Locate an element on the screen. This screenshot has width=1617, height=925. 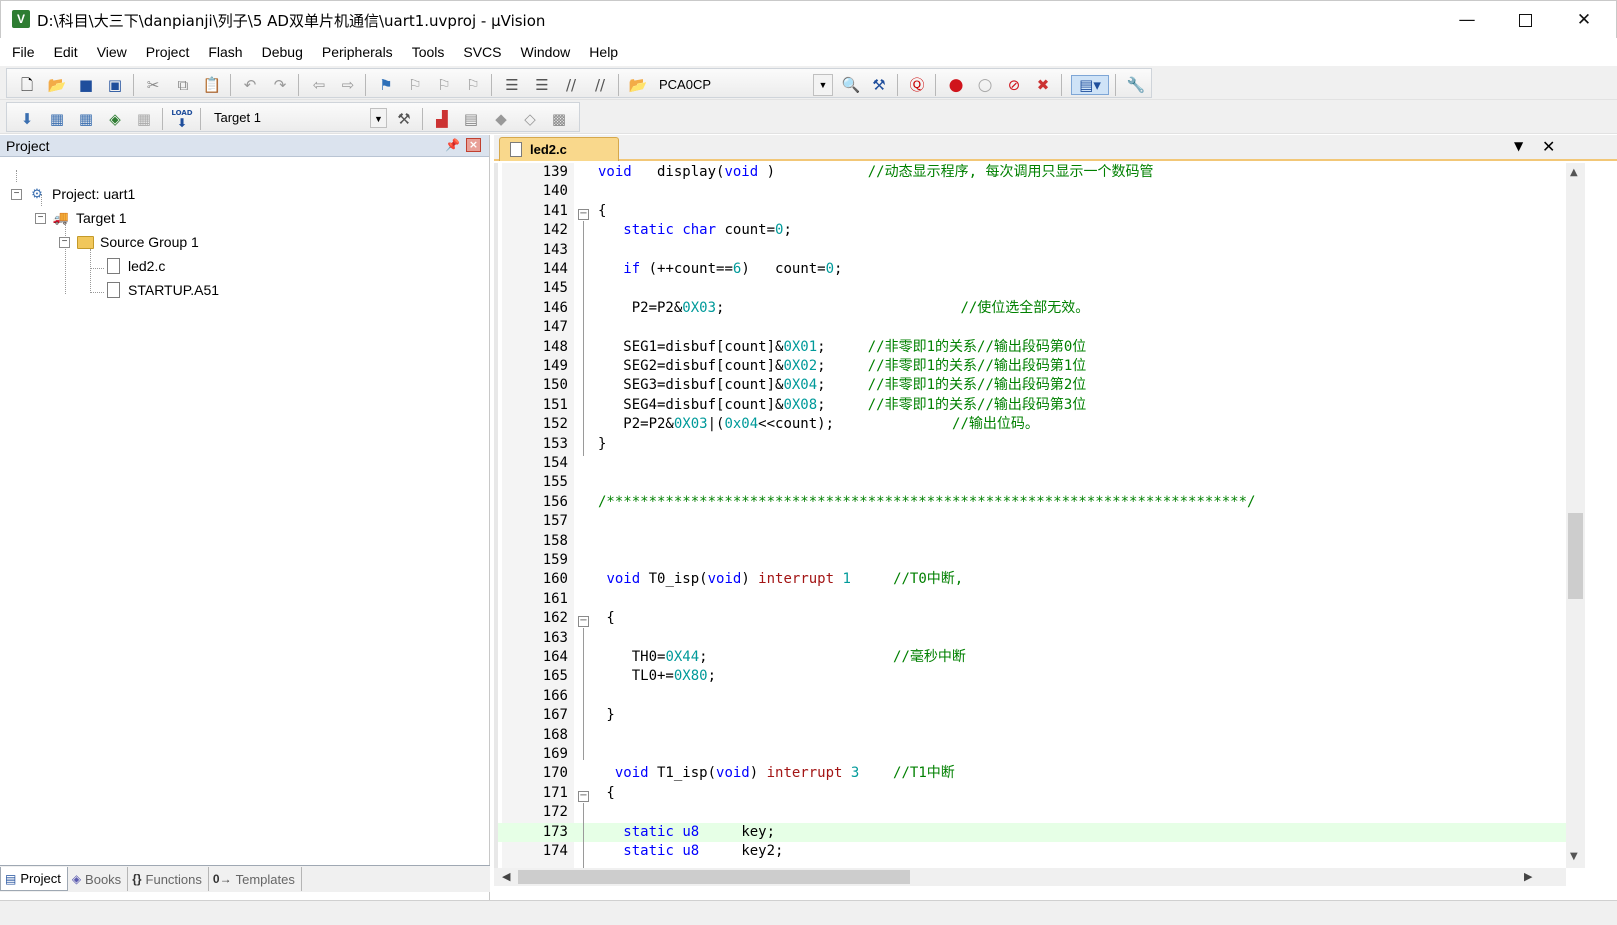
editor-tab-led2c: led2.c is located at coordinates (559, 149).